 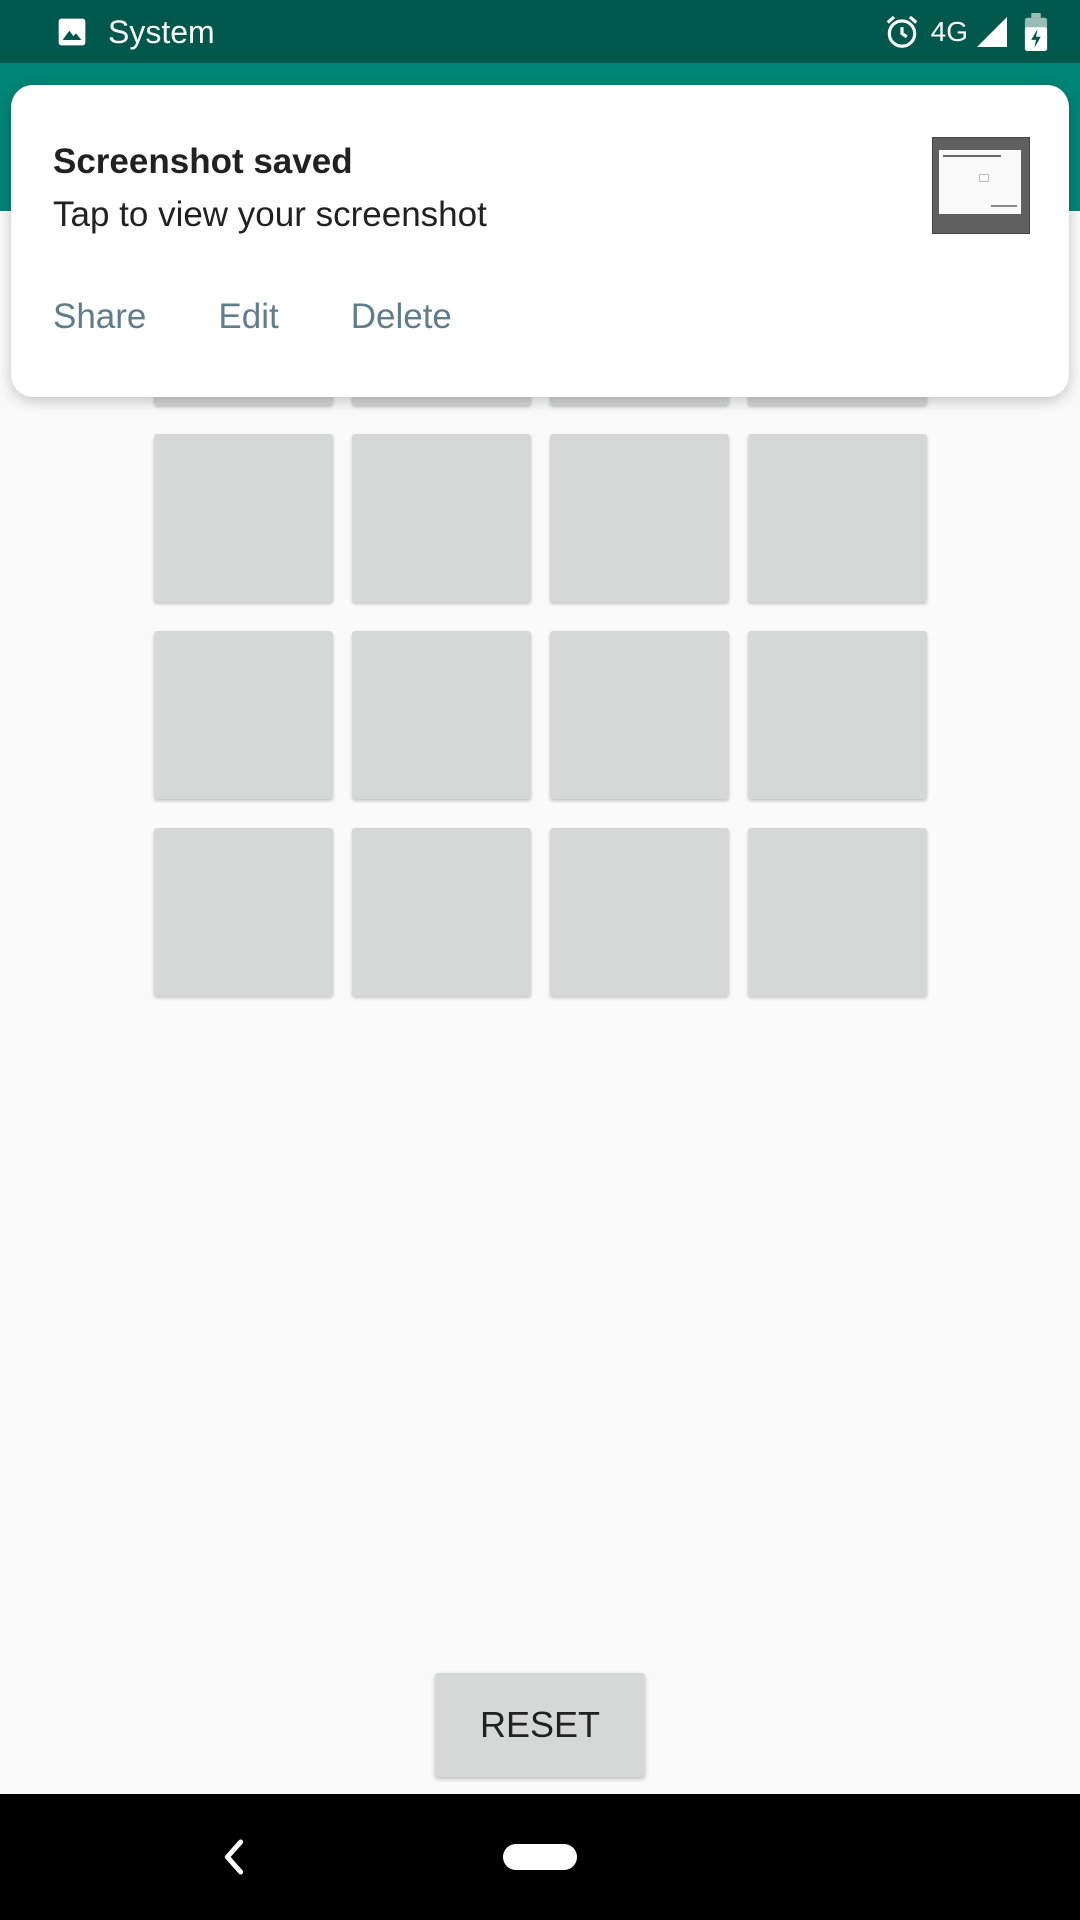 What do you see at coordinates (540, 31) in the screenshot?
I see `status-bar: System 4G` at bounding box center [540, 31].